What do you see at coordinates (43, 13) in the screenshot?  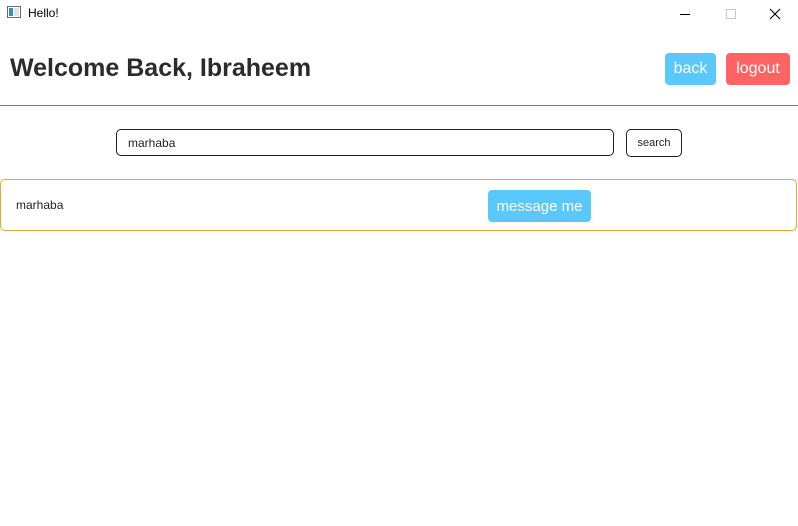 I see `window-title: Hello!` at bounding box center [43, 13].